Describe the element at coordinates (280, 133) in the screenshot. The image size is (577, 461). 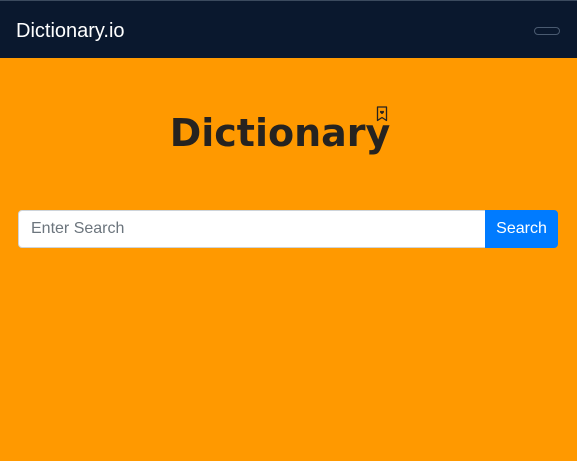
I see `page-title: Dictionary` at that location.